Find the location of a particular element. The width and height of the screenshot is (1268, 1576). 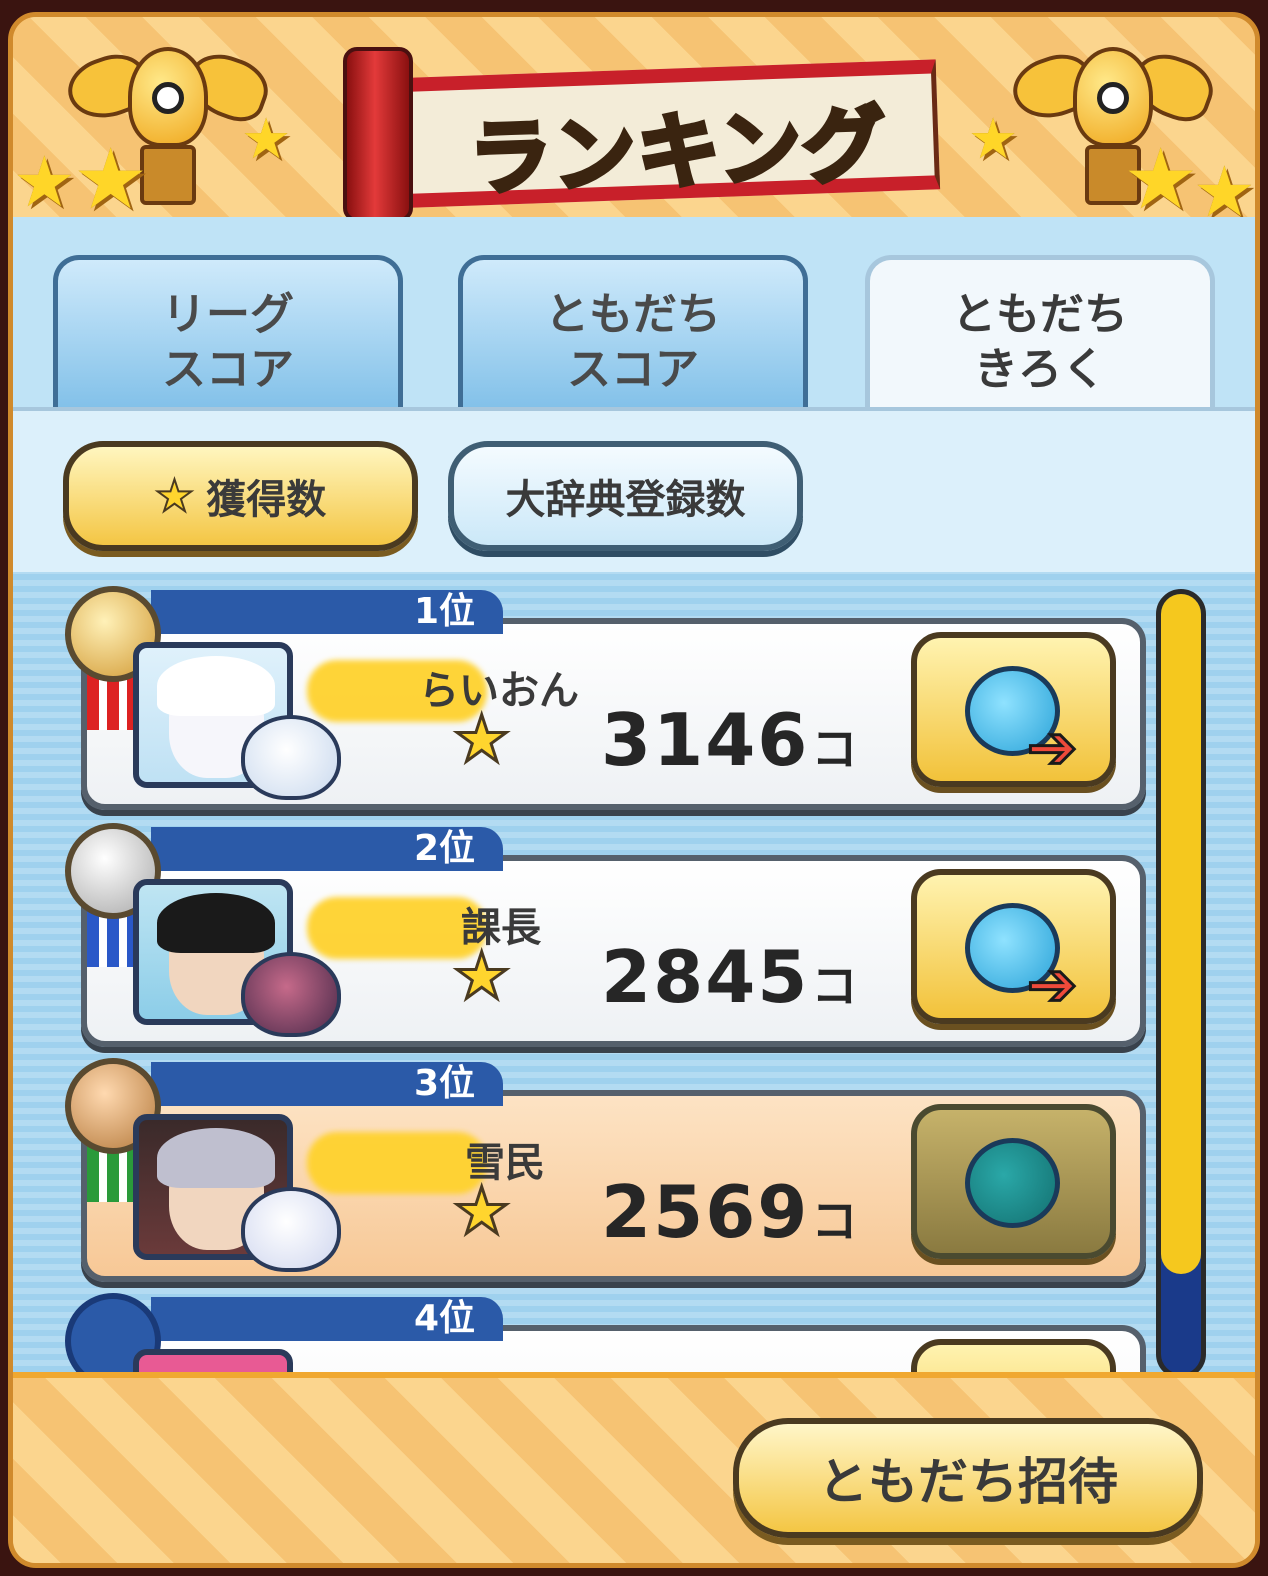

avatar is located at coordinates (213, 1360).